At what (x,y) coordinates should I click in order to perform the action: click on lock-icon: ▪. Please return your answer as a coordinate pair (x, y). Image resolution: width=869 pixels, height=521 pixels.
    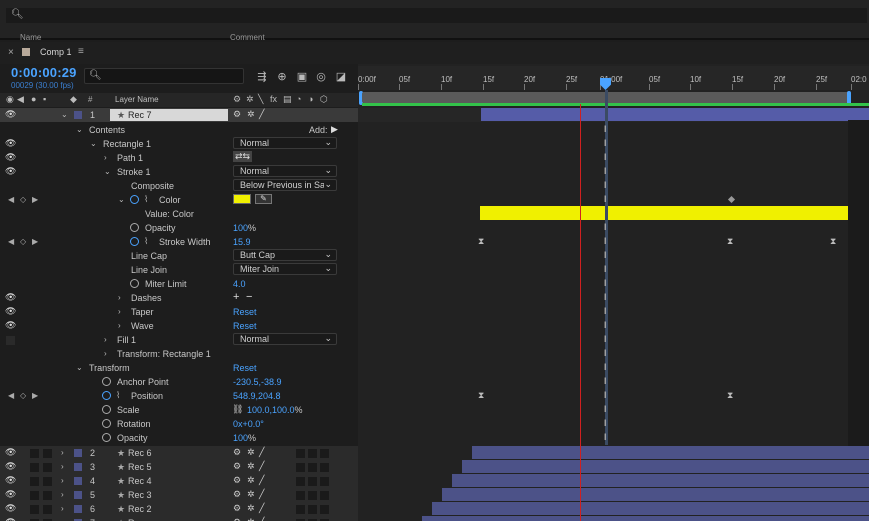
    Looking at the image, I should click on (44, 99).